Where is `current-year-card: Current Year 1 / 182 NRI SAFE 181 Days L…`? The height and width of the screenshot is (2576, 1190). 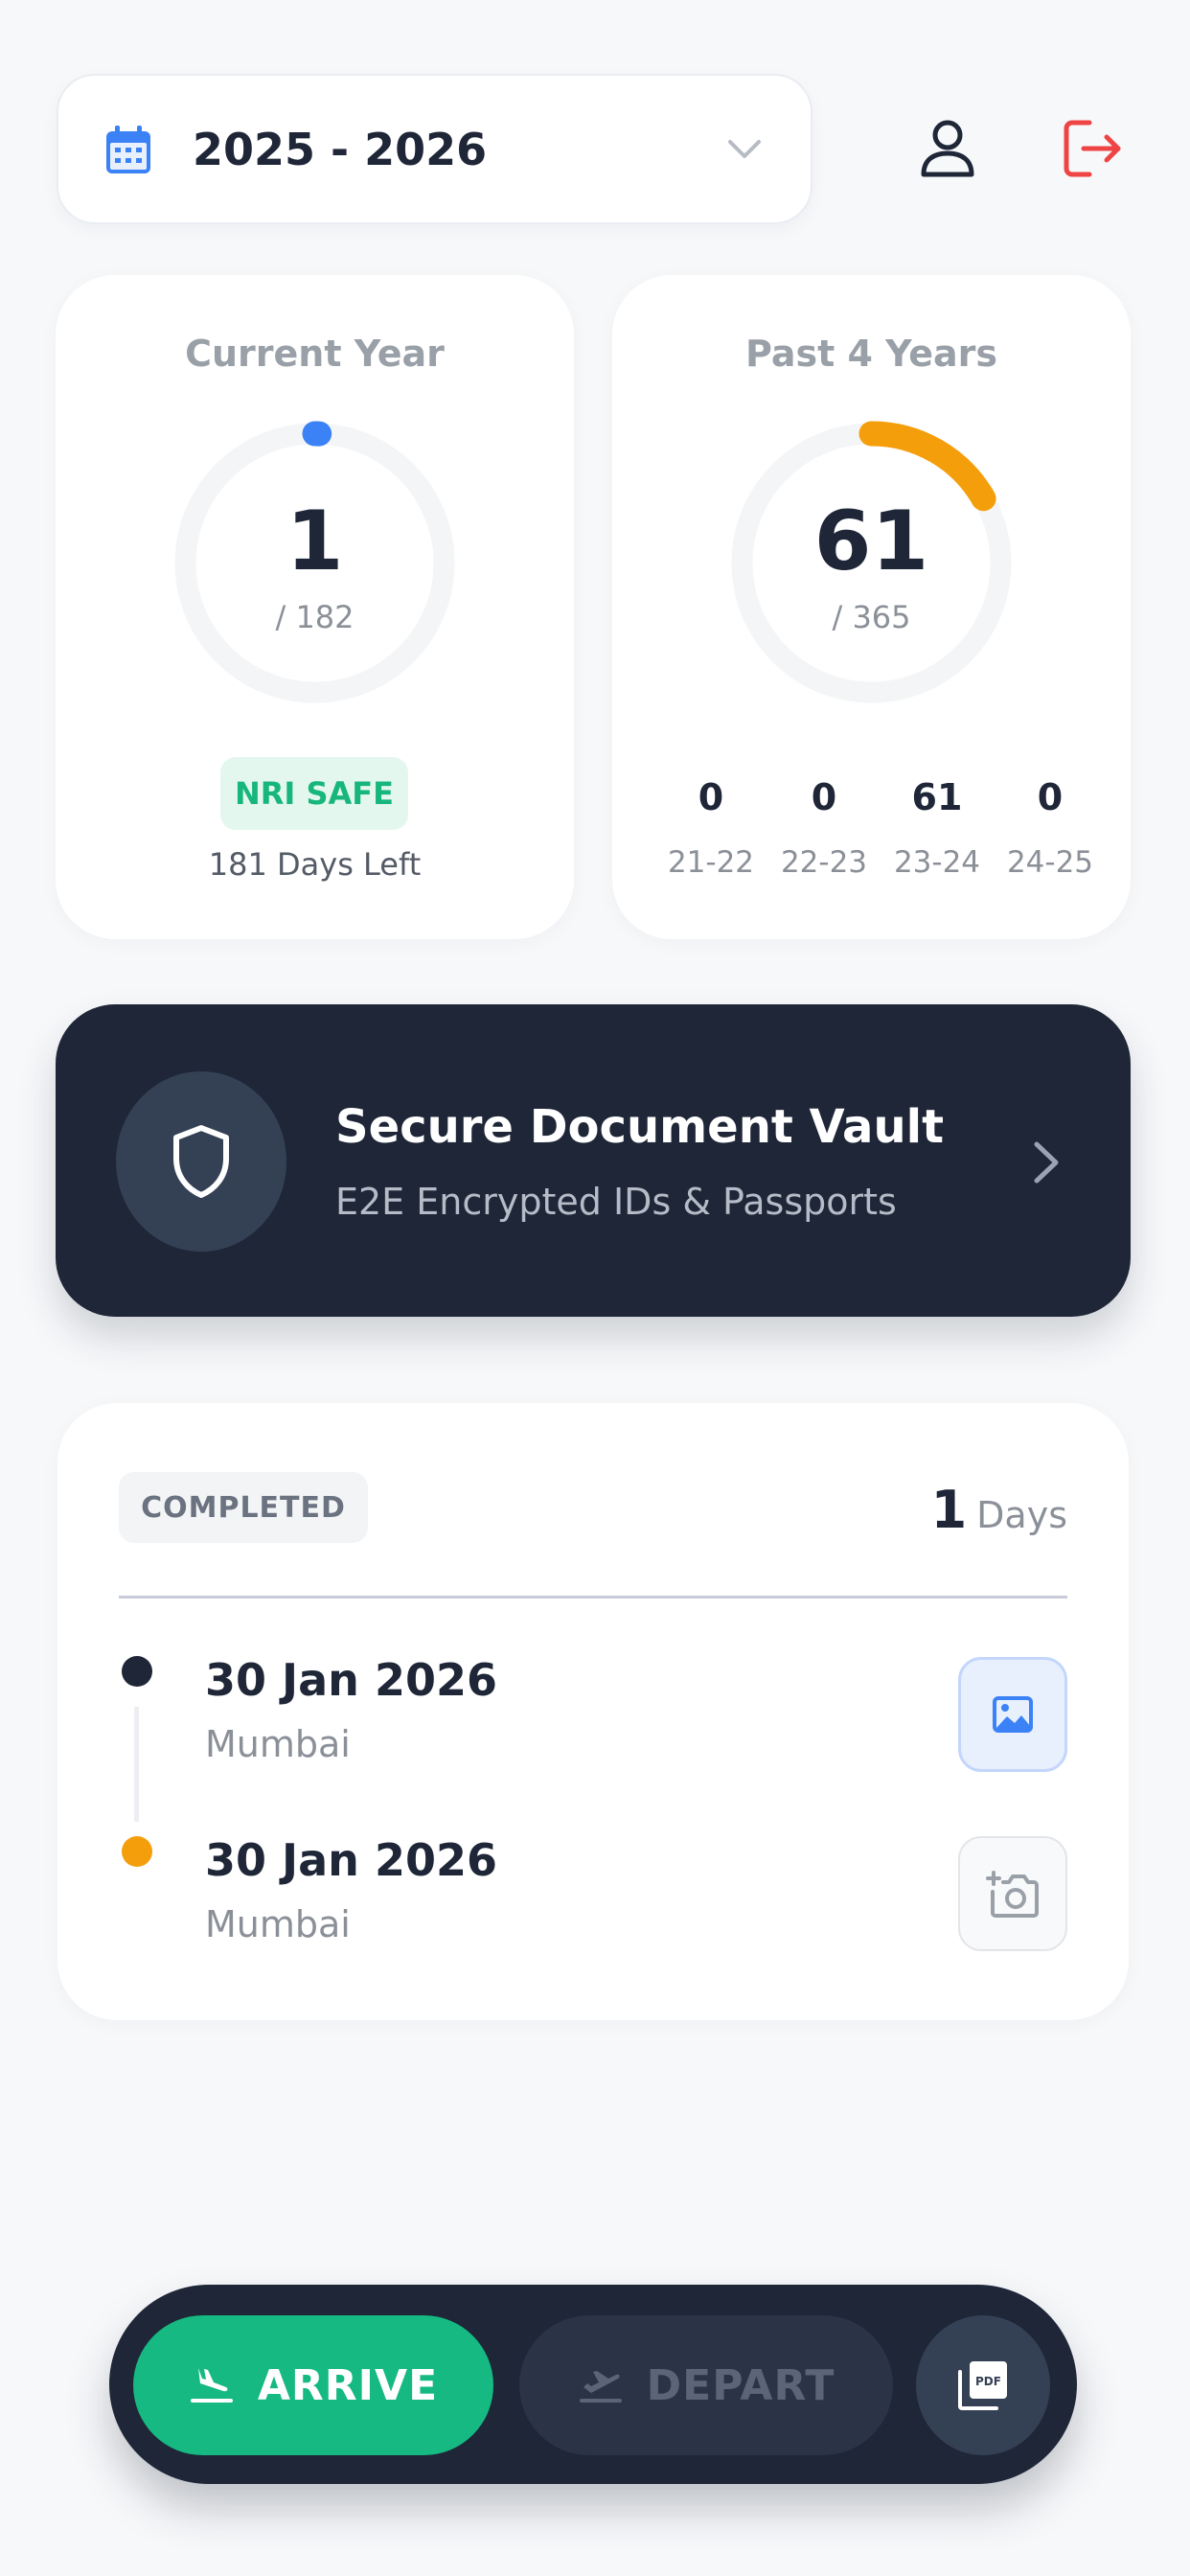 current-year-card: Current Year 1 / 182 NRI SAFE 181 Days L… is located at coordinates (315, 607).